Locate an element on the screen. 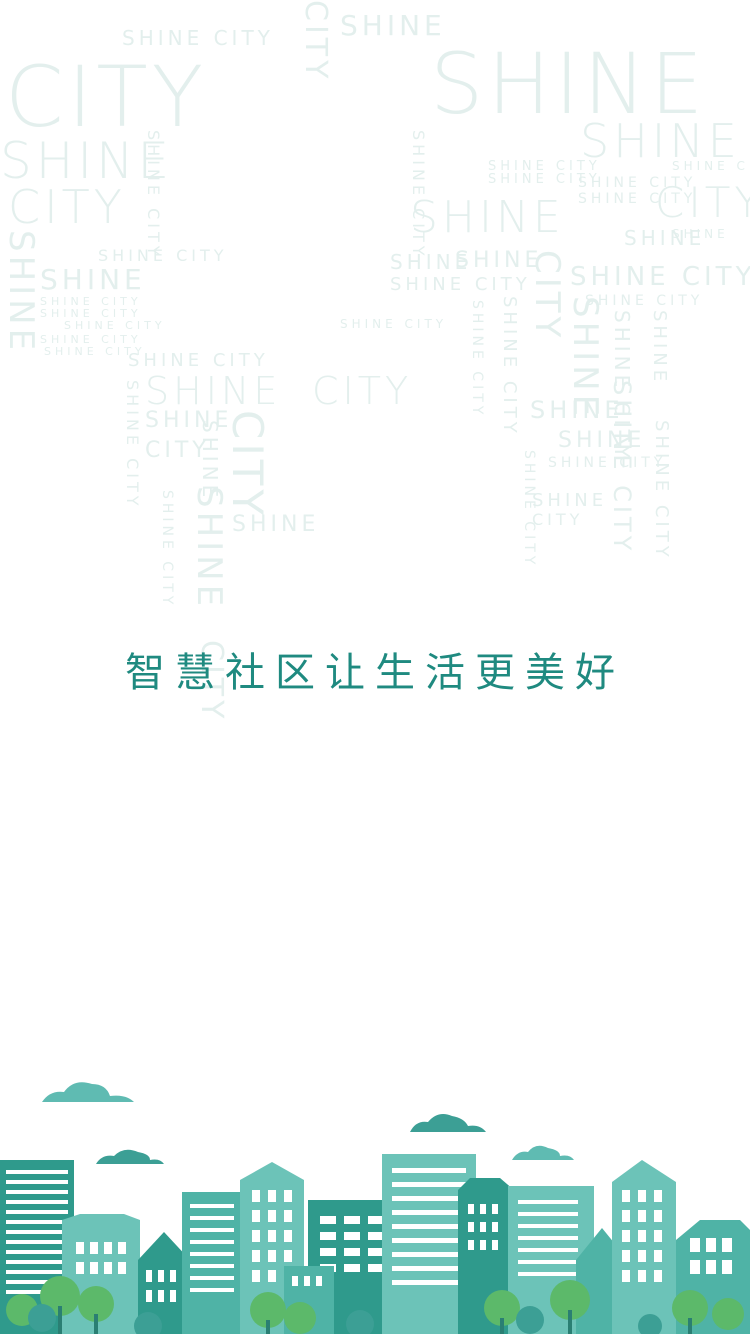 This screenshot has height=1334, width=750. splash-slogan: 智慧社区让生活更美好 is located at coordinates (375, 673).